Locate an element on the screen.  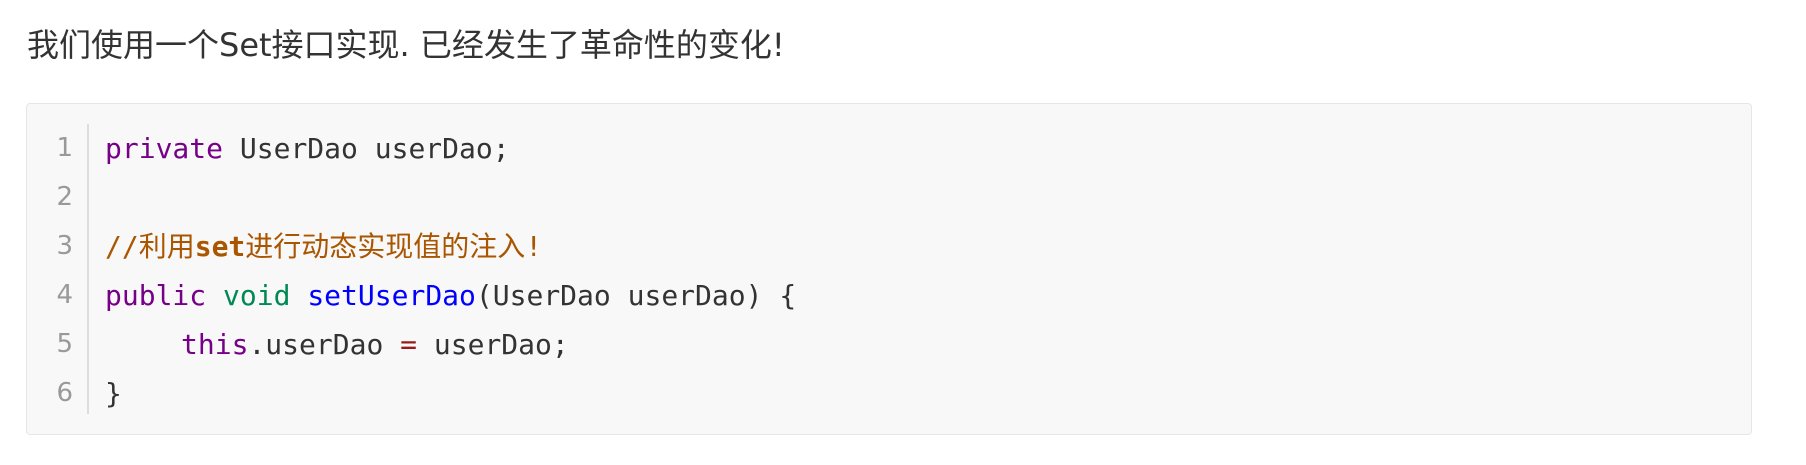
code-line-3: //利用set进行动态实现值的注入! is located at coordinates (450, 246).